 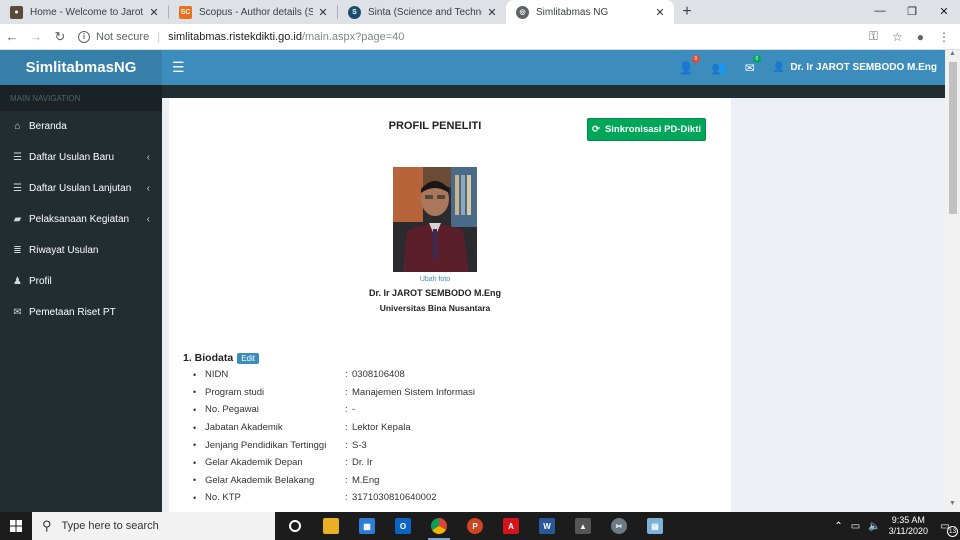 What do you see at coordinates (443, 428) in the screenshot?
I see `list-item: • Jabatan Akademik: Lektor Kepala` at bounding box center [443, 428].